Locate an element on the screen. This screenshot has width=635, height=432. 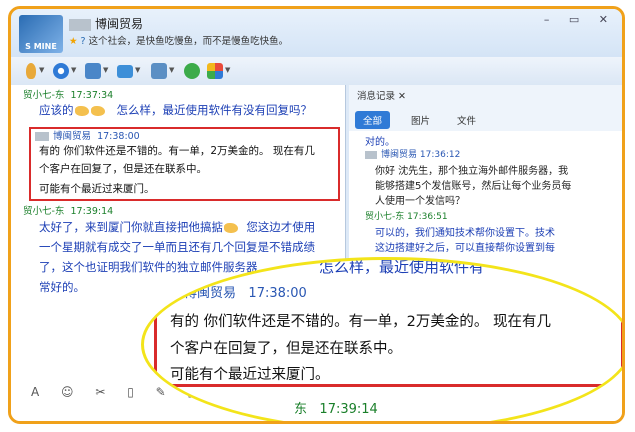
message-meta: 贸小七-东 17:39:14 is located at coordinates (68, 211).